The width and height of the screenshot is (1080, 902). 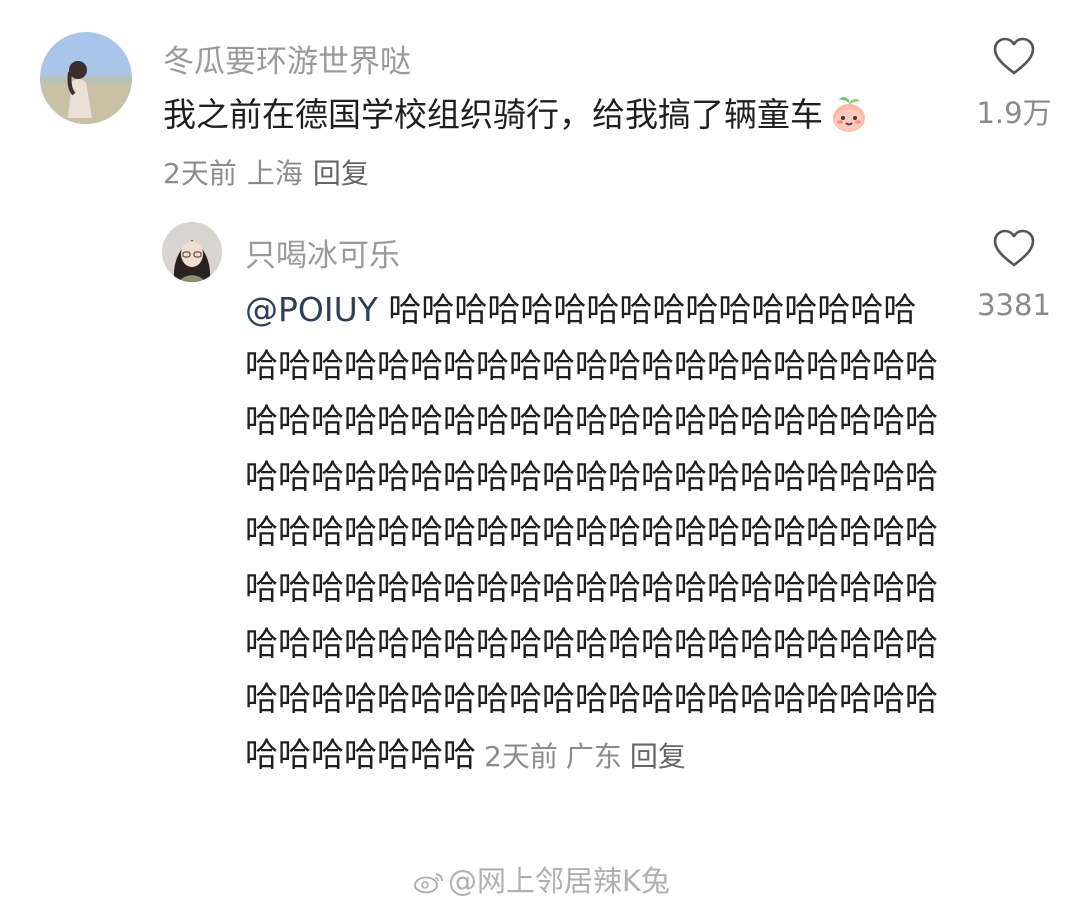 I want to click on reply-location: 广东, so click(x=593, y=756).